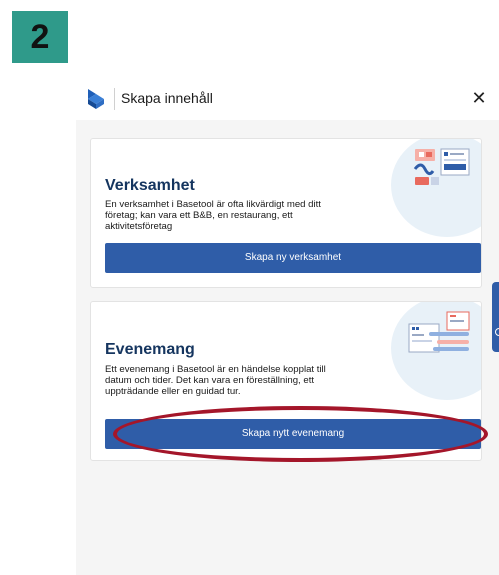 This screenshot has height=575, width=499. Describe the element at coordinates (441, 166) in the screenshot. I see `business-illustration-icon` at that location.